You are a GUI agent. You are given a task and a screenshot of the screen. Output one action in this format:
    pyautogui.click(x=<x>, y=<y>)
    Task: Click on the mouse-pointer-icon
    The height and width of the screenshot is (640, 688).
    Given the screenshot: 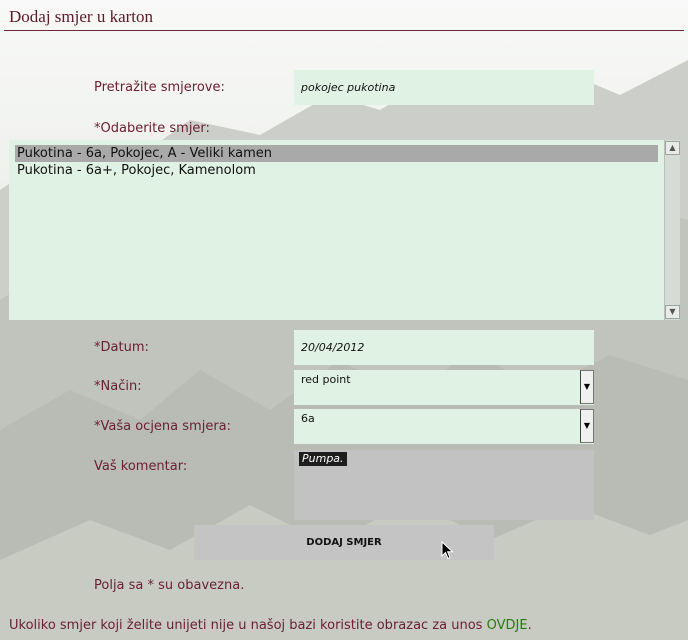 What is the action you would take?
    pyautogui.click(x=447, y=550)
    